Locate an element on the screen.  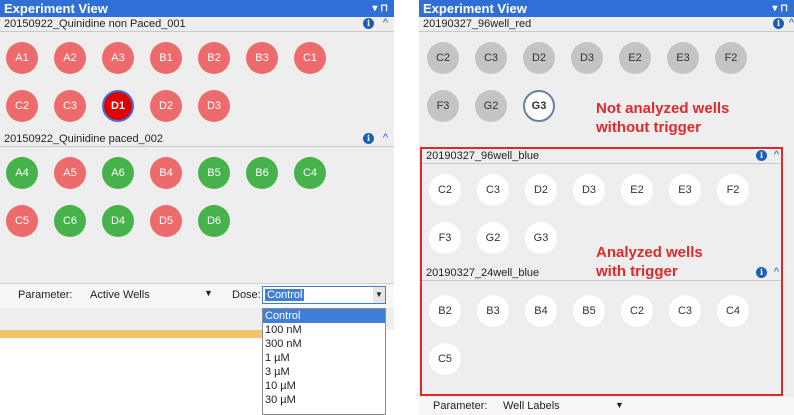
section-name: 20150922_Quinidine non Paced_001 is located at coordinates (95, 24).